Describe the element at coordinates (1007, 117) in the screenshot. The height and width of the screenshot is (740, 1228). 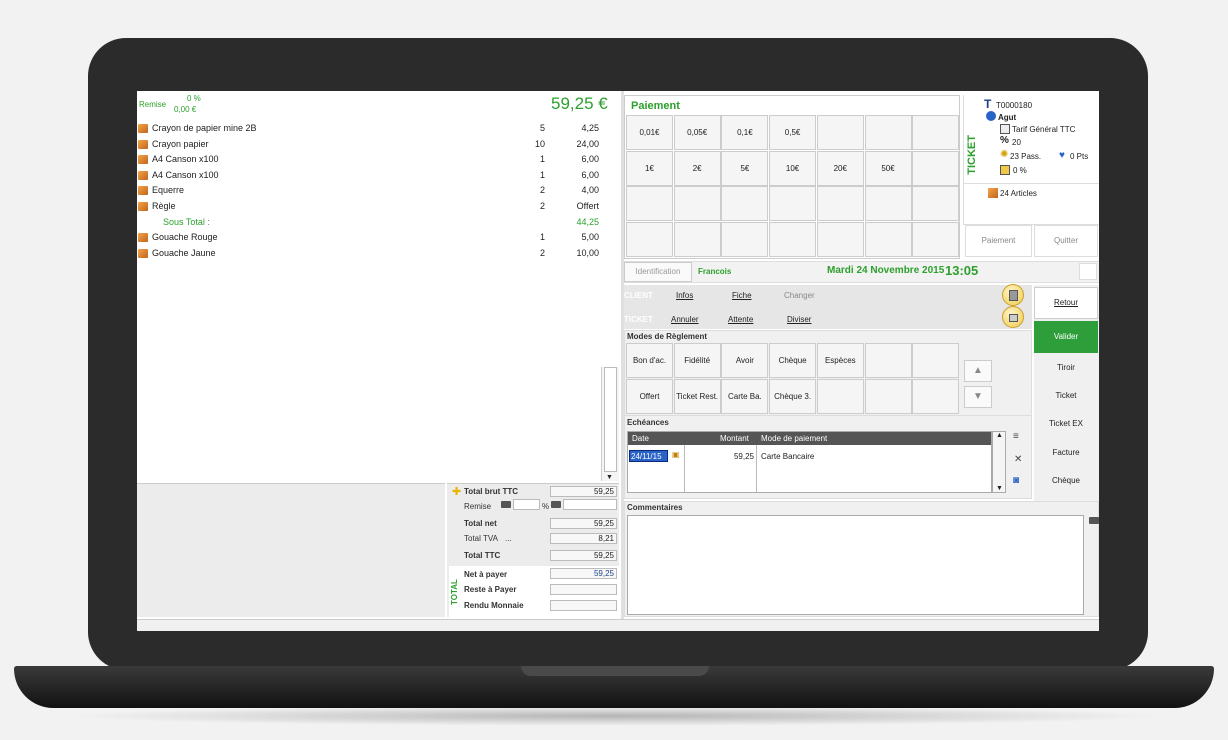
I see `ticket-user: Agut` at that location.